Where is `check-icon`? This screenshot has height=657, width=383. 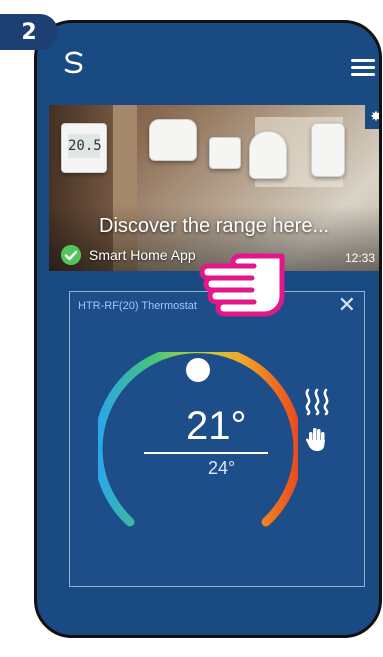 check-icon is located at coordinates (71, 255).